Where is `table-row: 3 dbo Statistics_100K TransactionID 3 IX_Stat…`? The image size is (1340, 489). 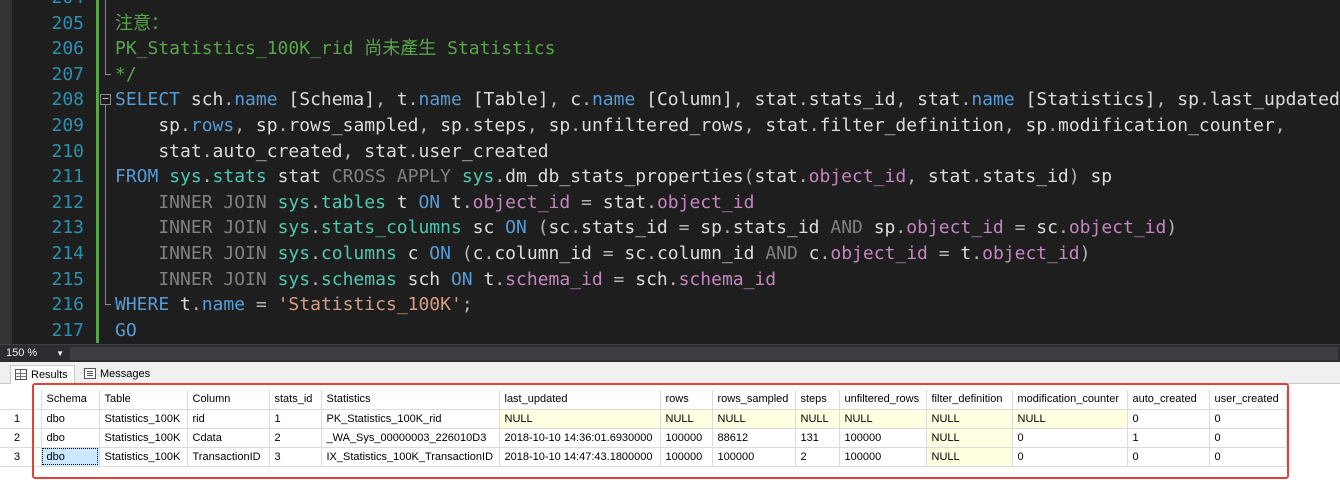
table-row: 3 dbo Statistics_100K TransactionID 3 IX_Stat… is located at coordinates (643, 457).